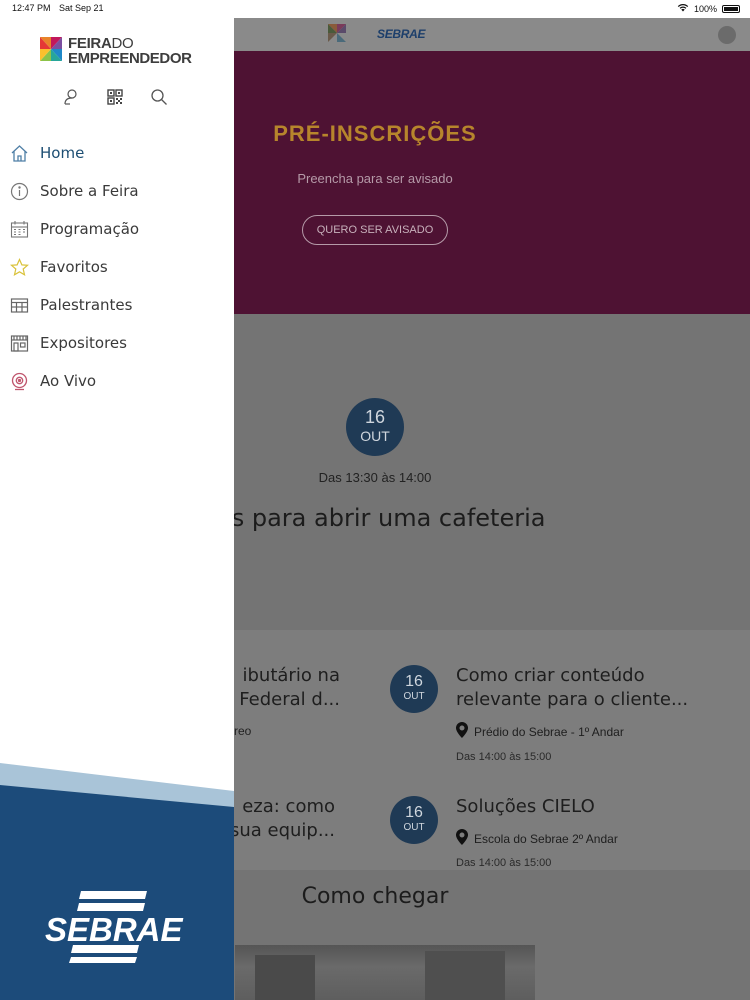 The image size is (750, 1000). What do you see at coordinates (117, 381) in the screenshot?
I see `menu-item-ao-vivo: Ao Vivo` at bounding box center [117, 381].